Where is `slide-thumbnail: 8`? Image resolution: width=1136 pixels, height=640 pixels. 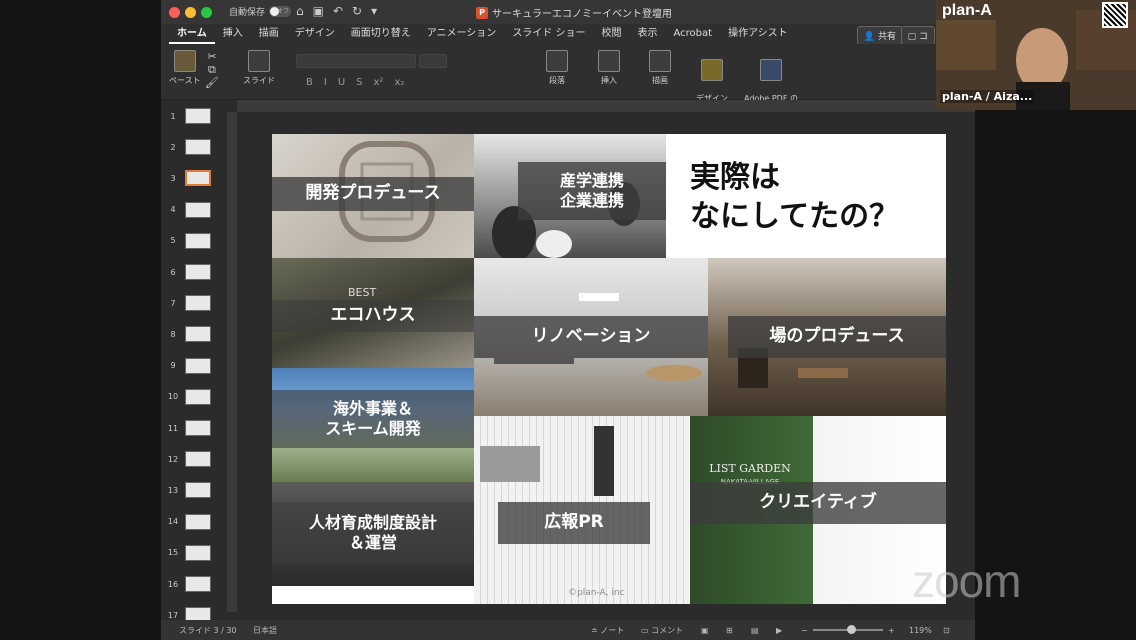
slide-thumbnail: 8 is located at coordinates (193, 334).